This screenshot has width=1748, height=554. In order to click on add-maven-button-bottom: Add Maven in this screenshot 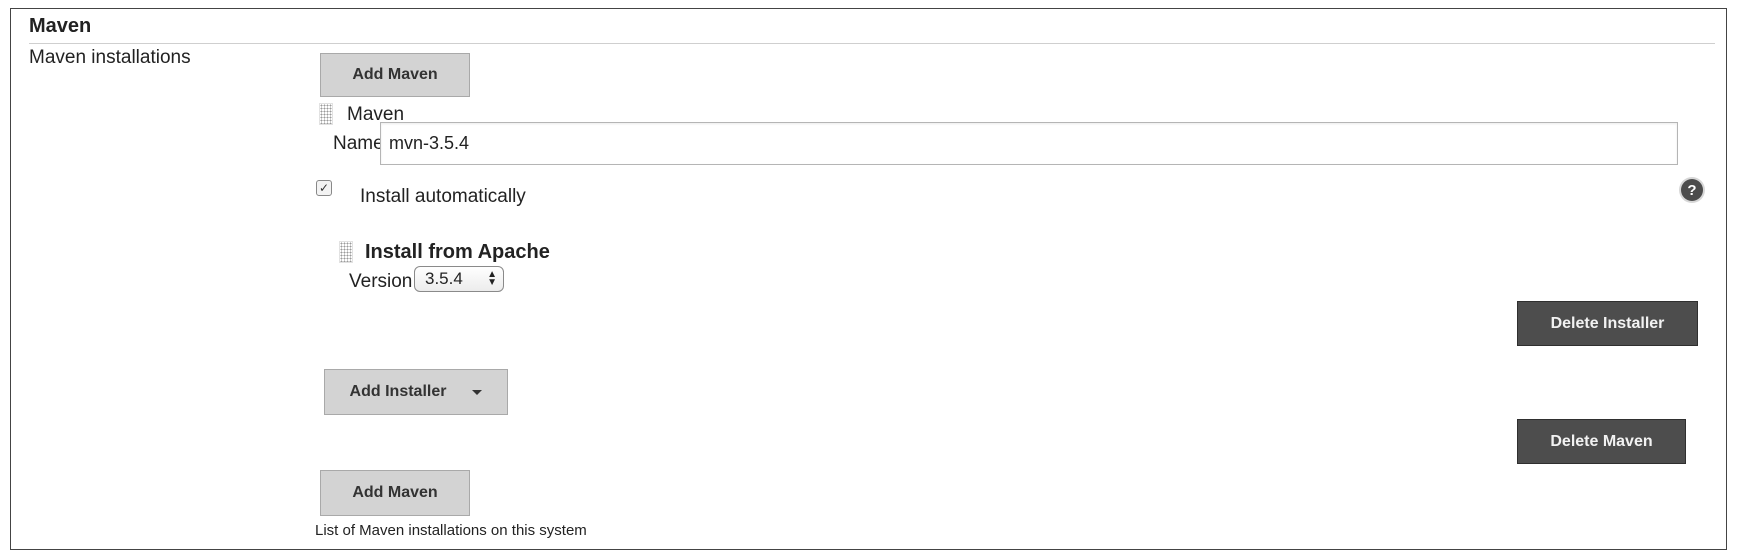, I will do `click(395, 493)`.